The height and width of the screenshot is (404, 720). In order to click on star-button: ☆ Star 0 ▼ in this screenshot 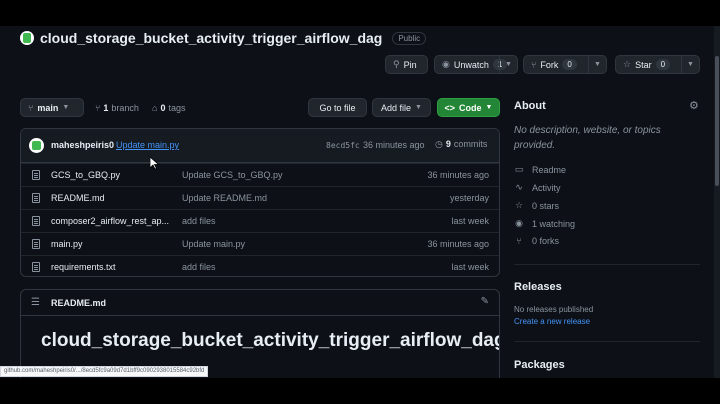, I will do `click(657, 64)`.